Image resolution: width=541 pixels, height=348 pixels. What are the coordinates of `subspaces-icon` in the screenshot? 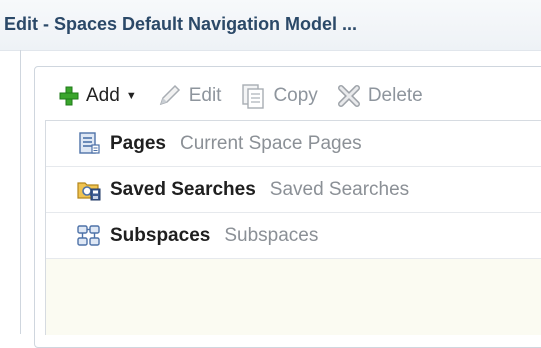 It's located at (88, 235).